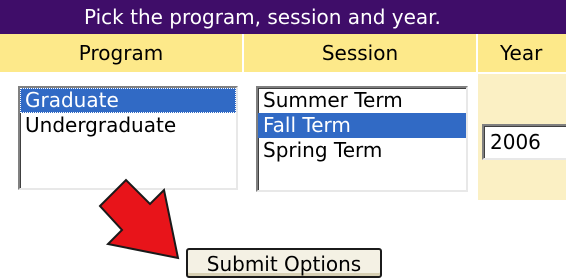 This screenshot has height=280, width=566. What do you see at coordinates (284, 263) in the screenshot?
I see `submit-options-button: Submit Options` at bounding box center [284, 263].